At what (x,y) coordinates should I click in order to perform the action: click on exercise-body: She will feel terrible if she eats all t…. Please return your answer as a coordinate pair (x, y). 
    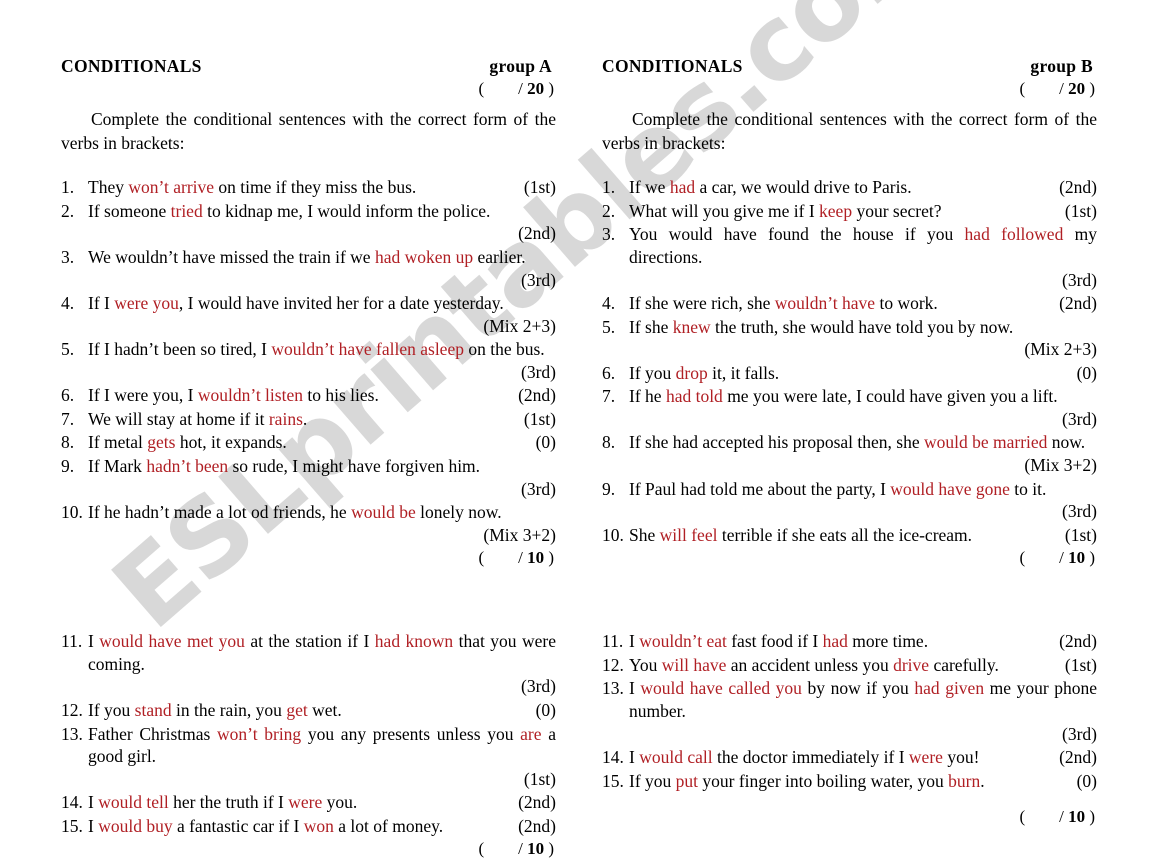
    Looking at the image, I should click on (863, 535).